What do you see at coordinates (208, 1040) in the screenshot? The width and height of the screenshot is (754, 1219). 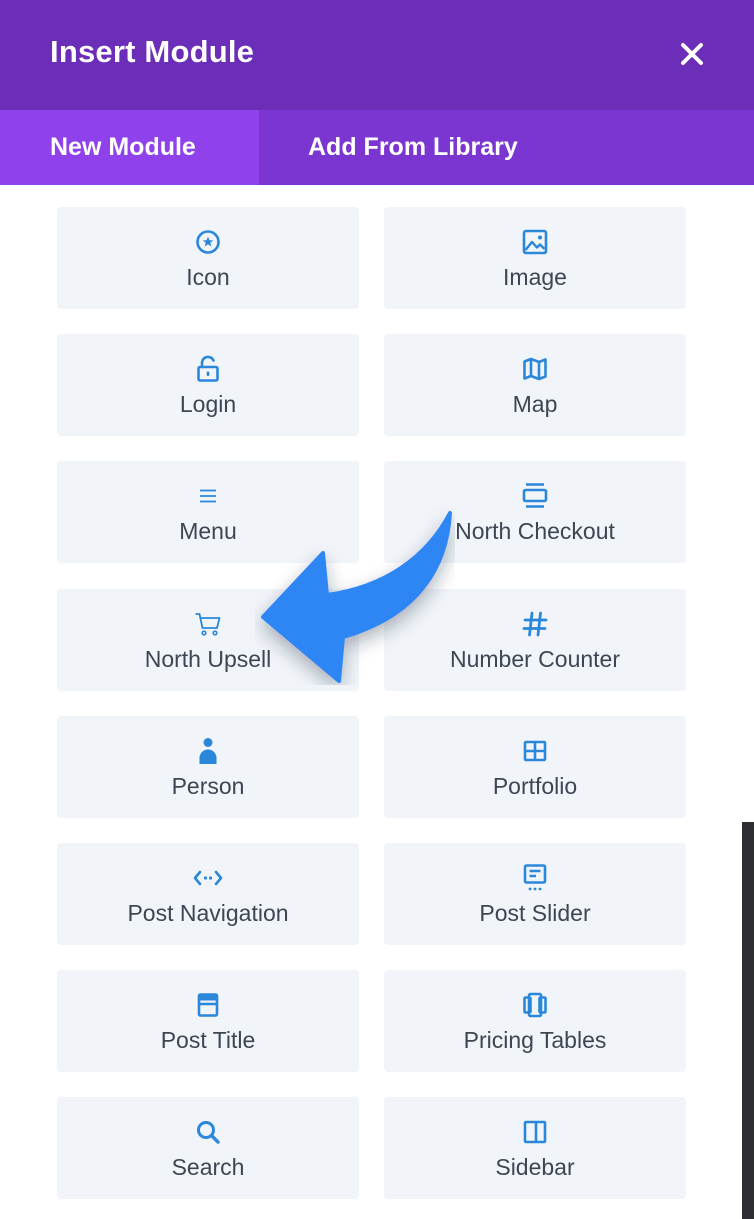 I see `module-label: Post Title` at bounding box center [208, 1040].